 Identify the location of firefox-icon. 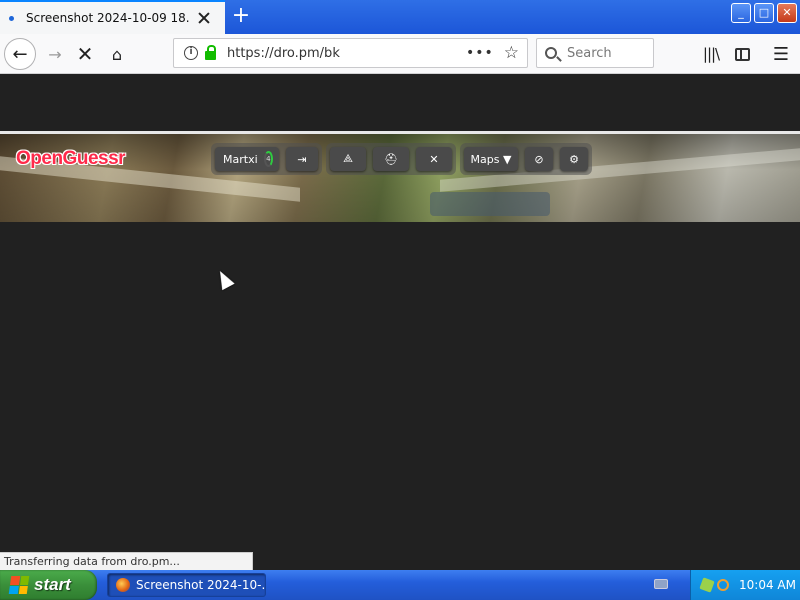
(123, 585).